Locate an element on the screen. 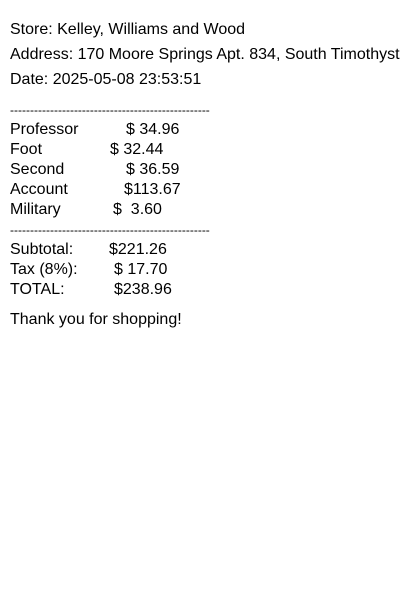 Image resolution: width=400 pixels, height=600 pixels. item-price: $ 3.60 is located at coordinates (137, 209).